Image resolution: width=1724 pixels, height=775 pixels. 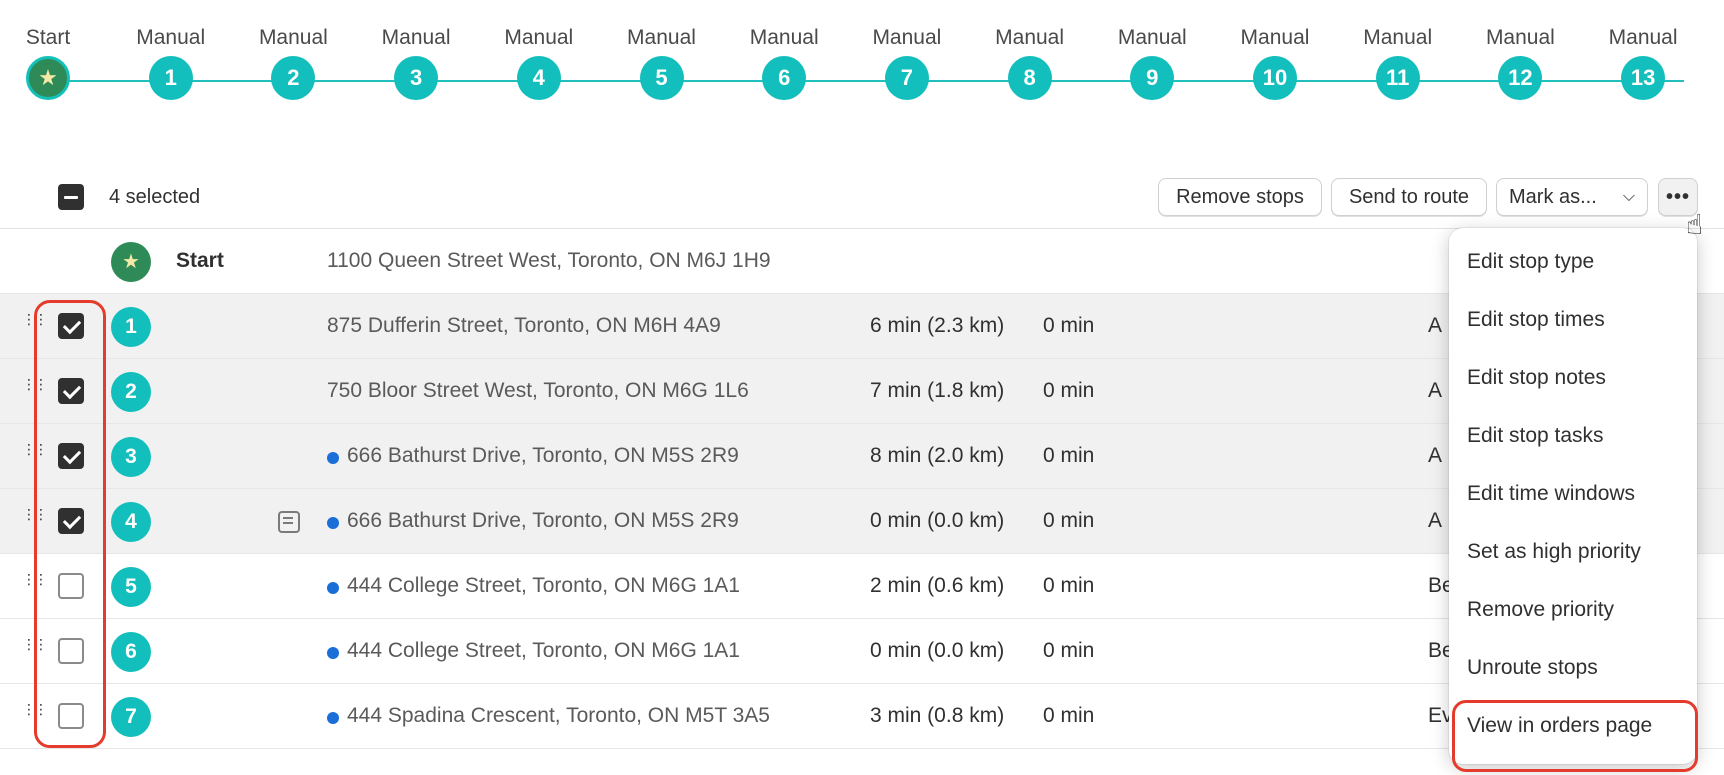 I want to click on timeline-start-label: Start, so click(x=48, y=37).